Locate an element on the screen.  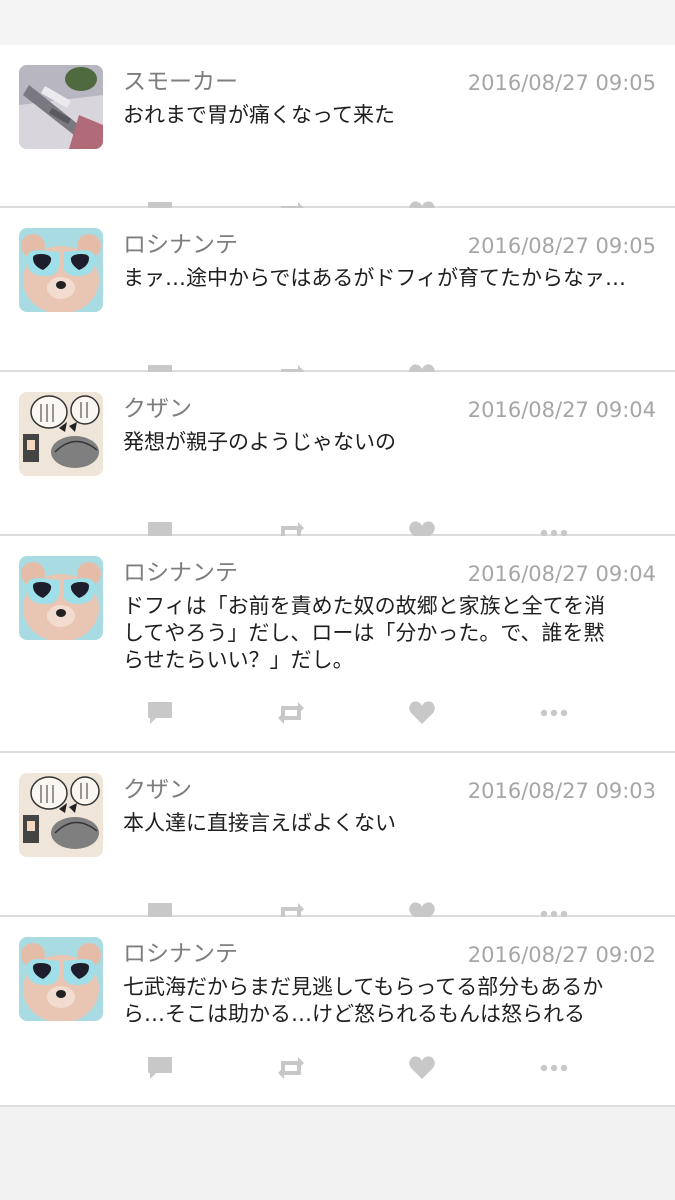
tweet-item: クザン 2016/08/27 09:04 発想が親子のようじゃないの is located at coordinates (337, 458).